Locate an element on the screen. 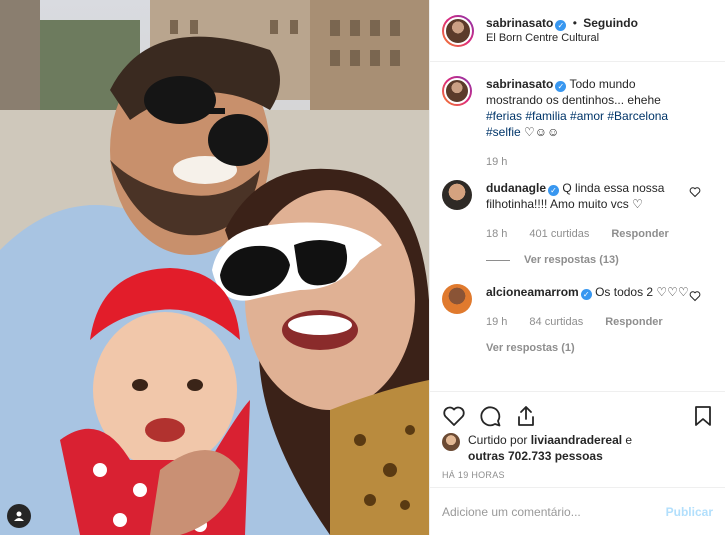 This screenshot has height=535, width=725. liker-avatar is located at coordinates (451, 442).